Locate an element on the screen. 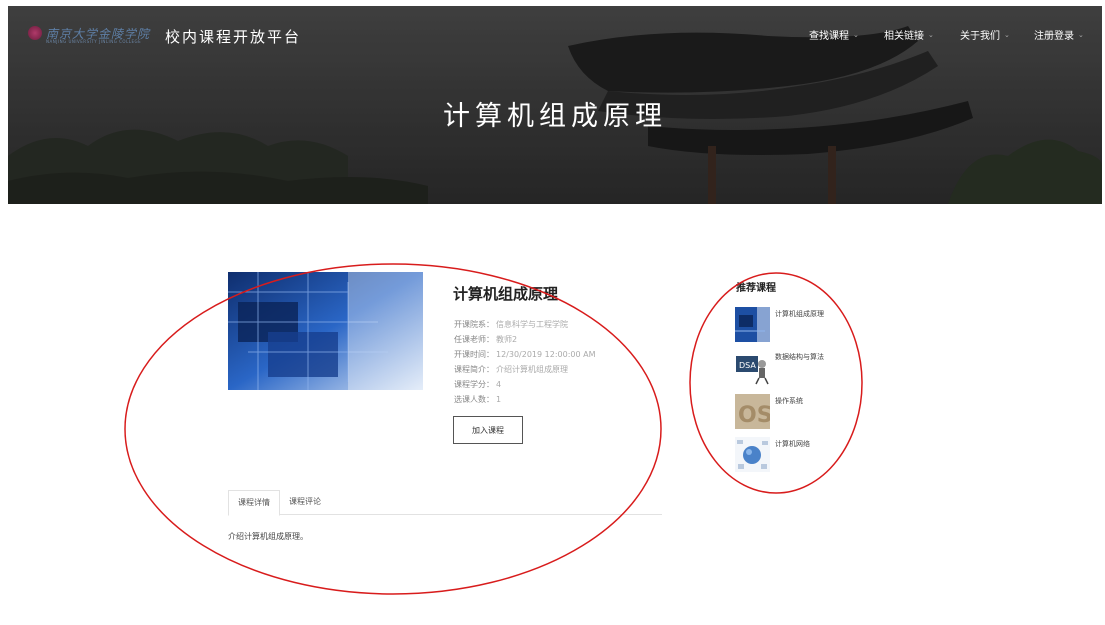  recommended-item: OS 操作系统 is located at coordinates (795, 414).